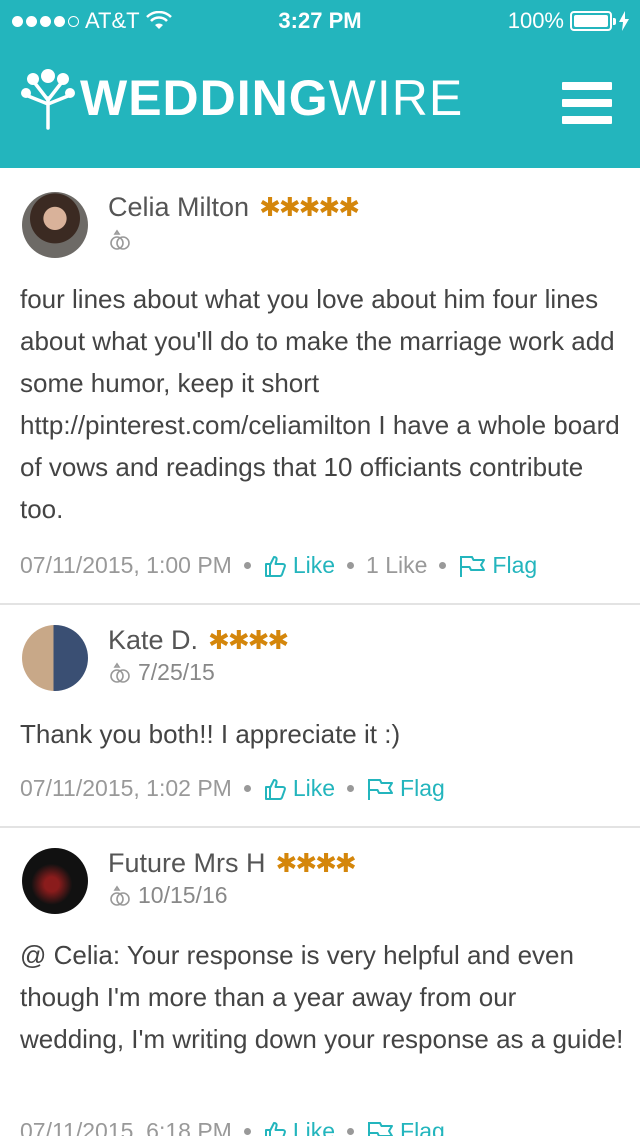 The width and height of the screenshot is (640, 1136). Describe the element at coordinates (126, 565) in the screenshot. I see `comment-timestamp: 07/11/2015, 1:00 PM` at that location.